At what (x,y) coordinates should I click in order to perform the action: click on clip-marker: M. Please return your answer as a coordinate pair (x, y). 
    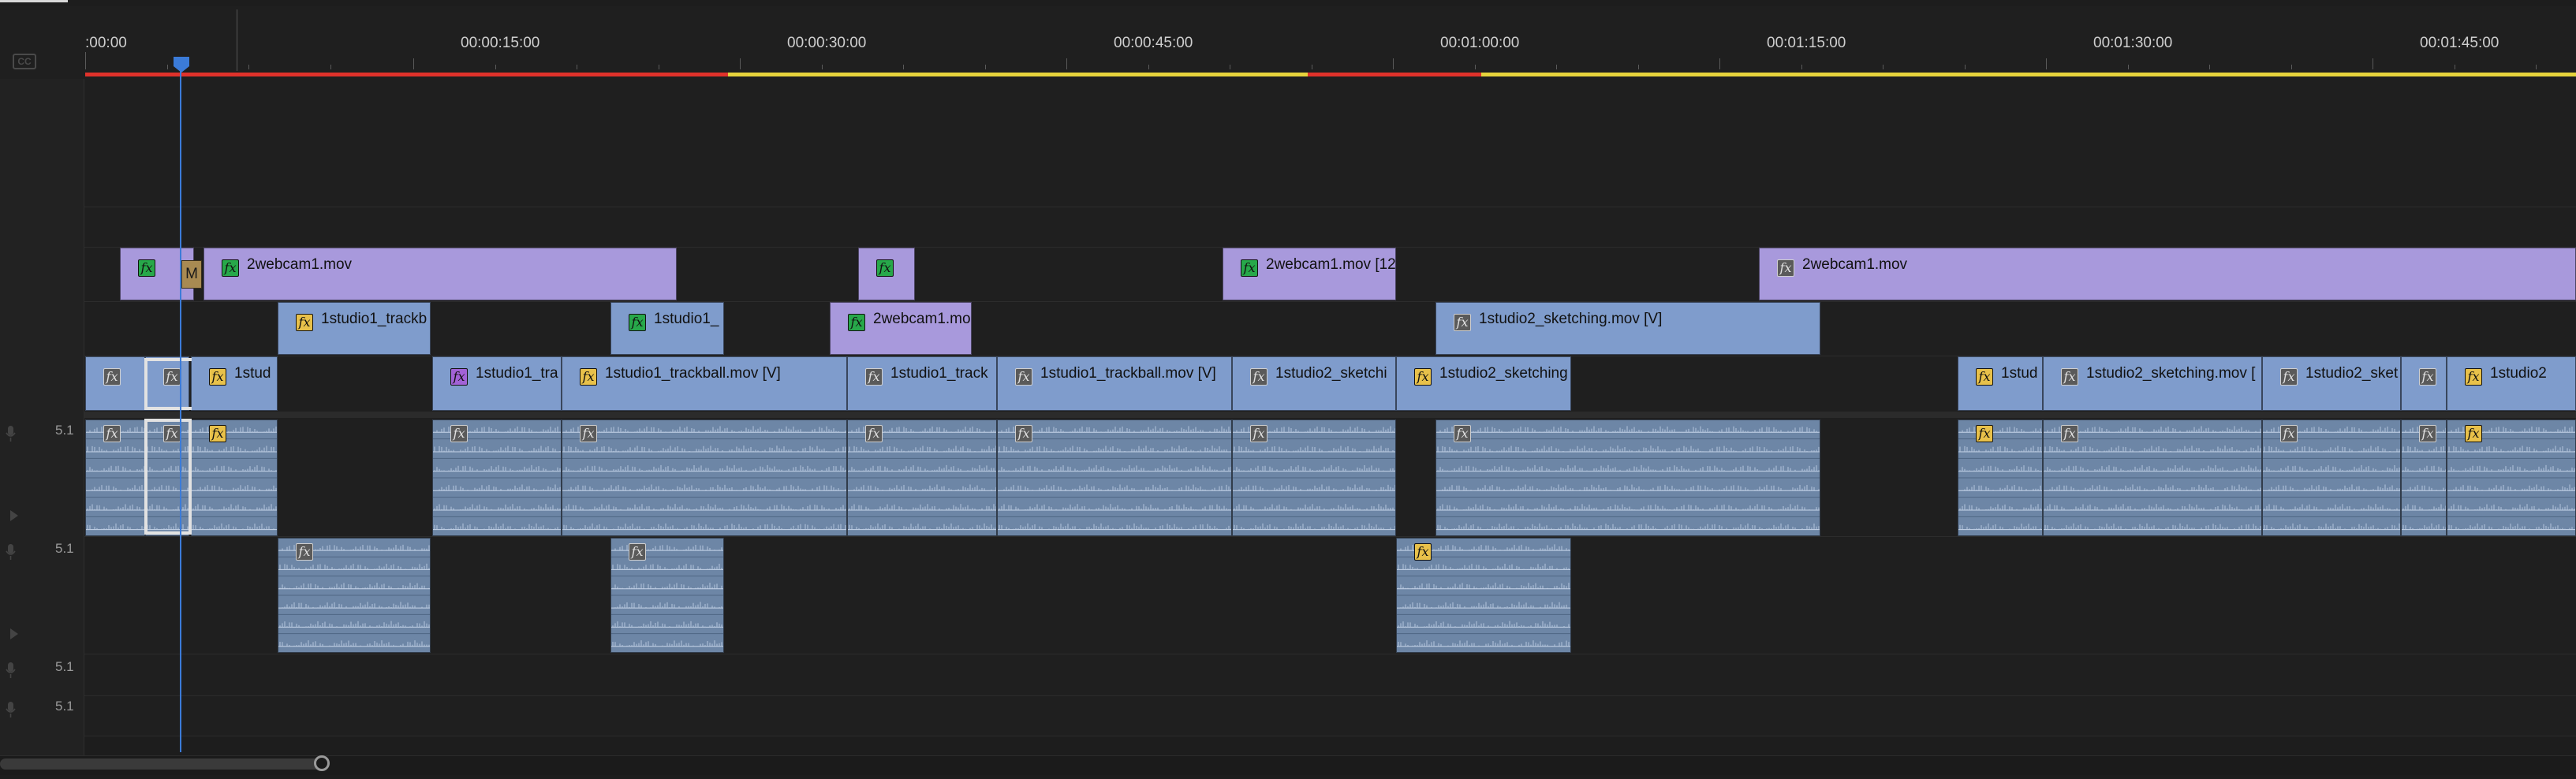
    Looking at the image, I should click on (191, 274).